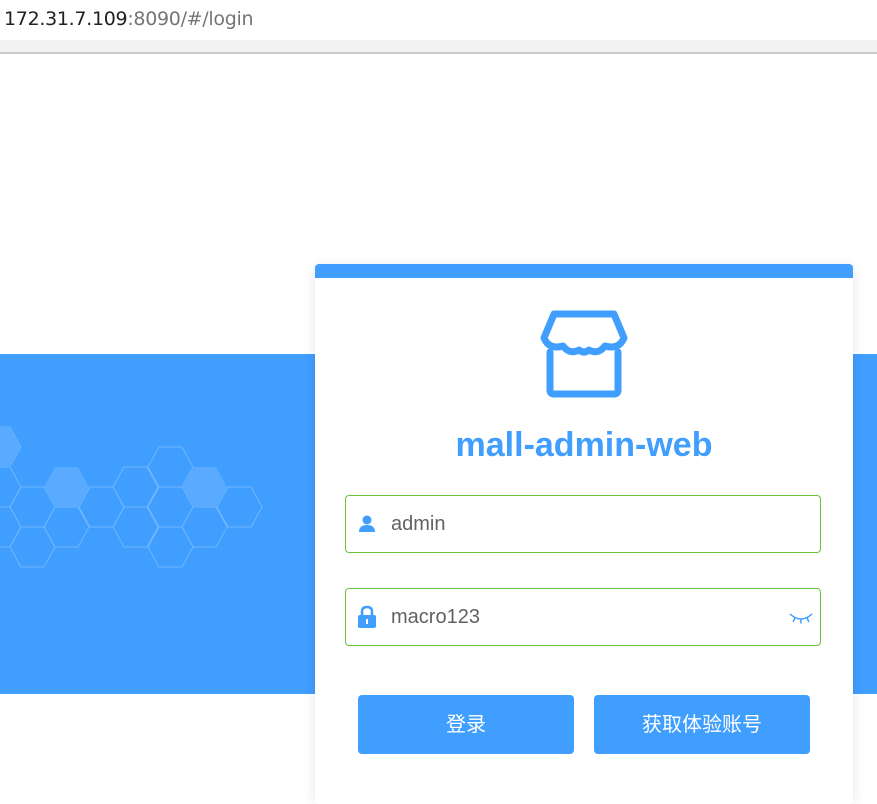 The image size is (877, 804). Describe the element at coordinates (190, 19) in the screenshot. I see `url-path: :8090/#/login` at that location.